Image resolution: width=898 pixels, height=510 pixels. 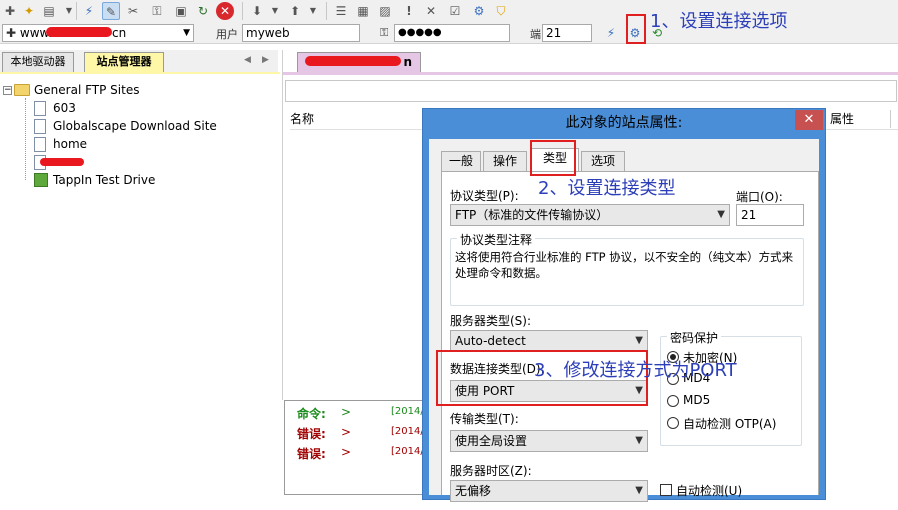 I want to click on image-icon: ▨, so click(x=385, y=11).